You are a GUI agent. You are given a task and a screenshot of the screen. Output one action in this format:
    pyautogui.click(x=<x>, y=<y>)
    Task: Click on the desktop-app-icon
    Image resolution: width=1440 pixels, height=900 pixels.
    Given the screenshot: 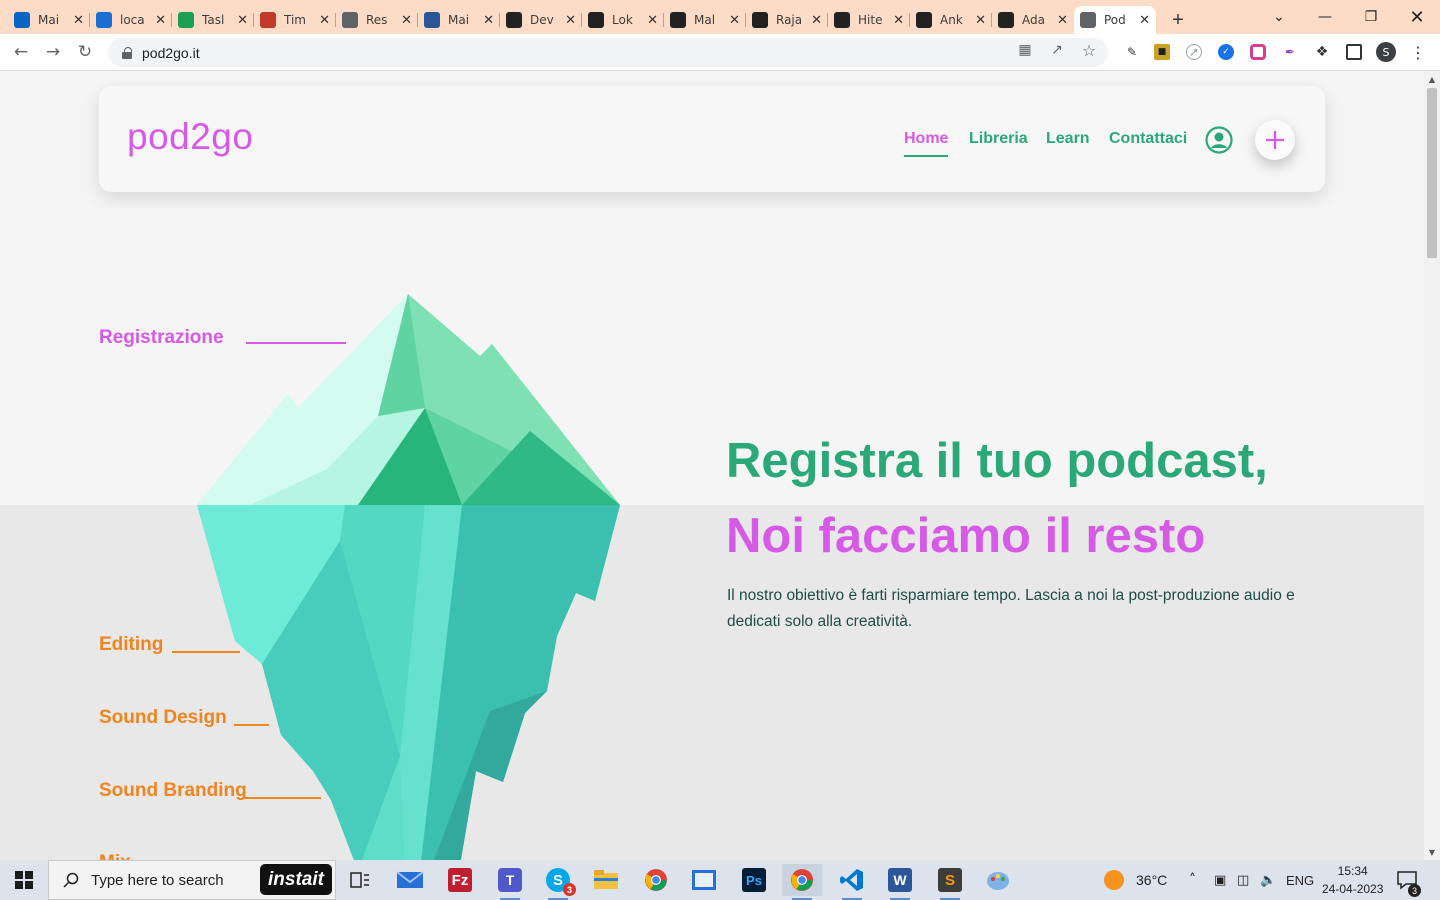 What is the action you would take?
    pyautogui.click(x=704, y=880)
    